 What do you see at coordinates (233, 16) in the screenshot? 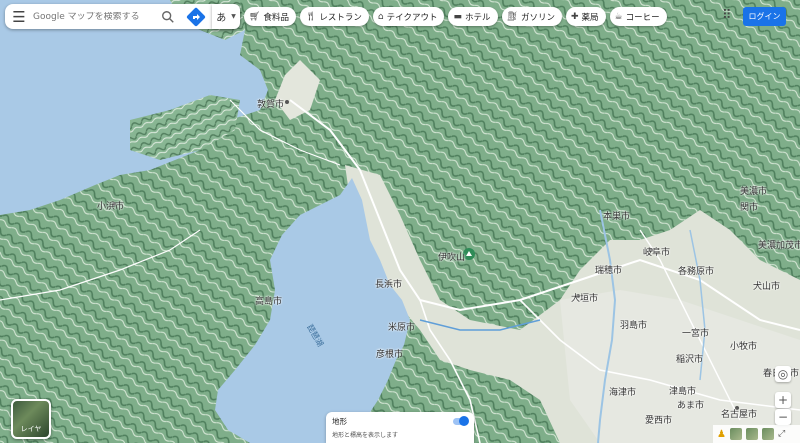
I see `chevron-down-icon: ▼` at bounding box center [233, 16].